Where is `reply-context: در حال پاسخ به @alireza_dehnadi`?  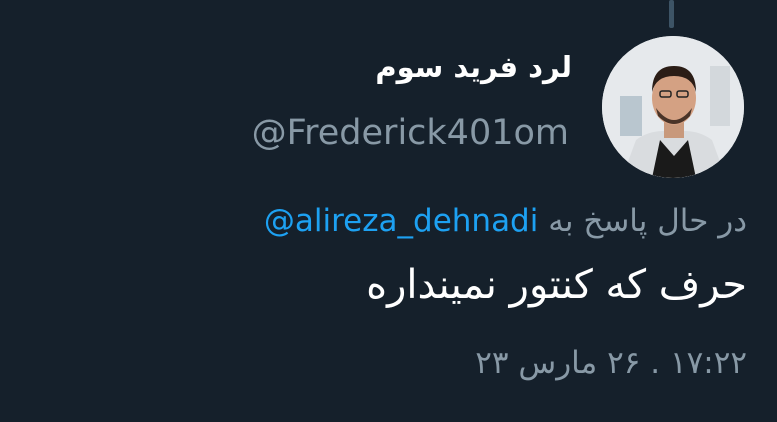 reply-context: در حال پاسخ به @alireza_dehnadi is located at coordinates (505, 221).